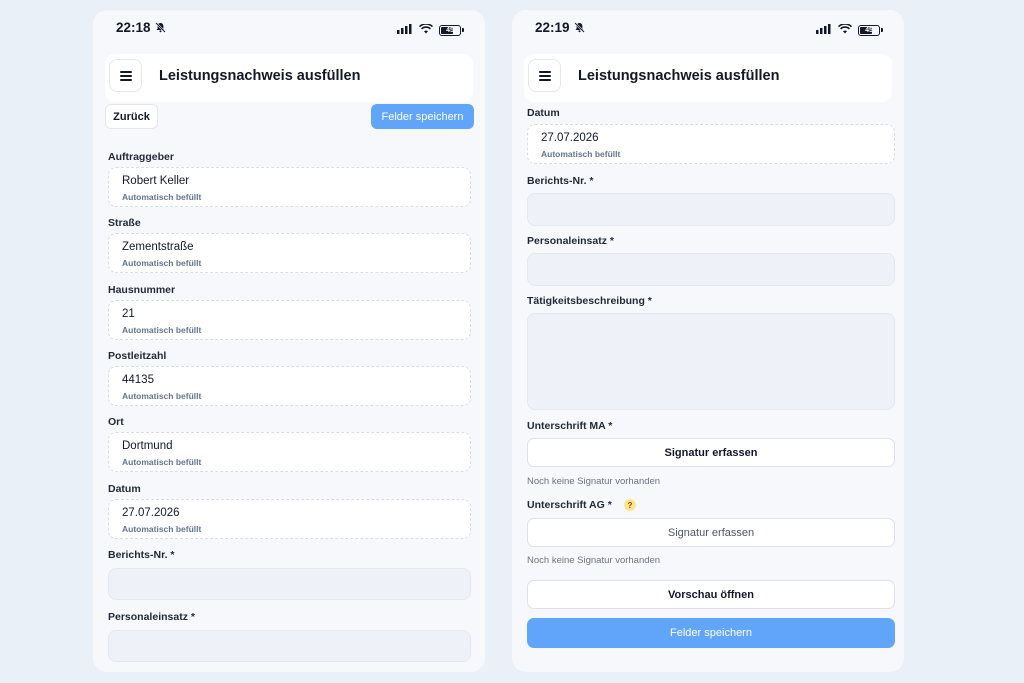 Image resolution: width=1024 pixels, height=683 pixels. Describe the element at coordinates (147, 446) in the screenshot. I see `field-value: Dortmund` at that location.